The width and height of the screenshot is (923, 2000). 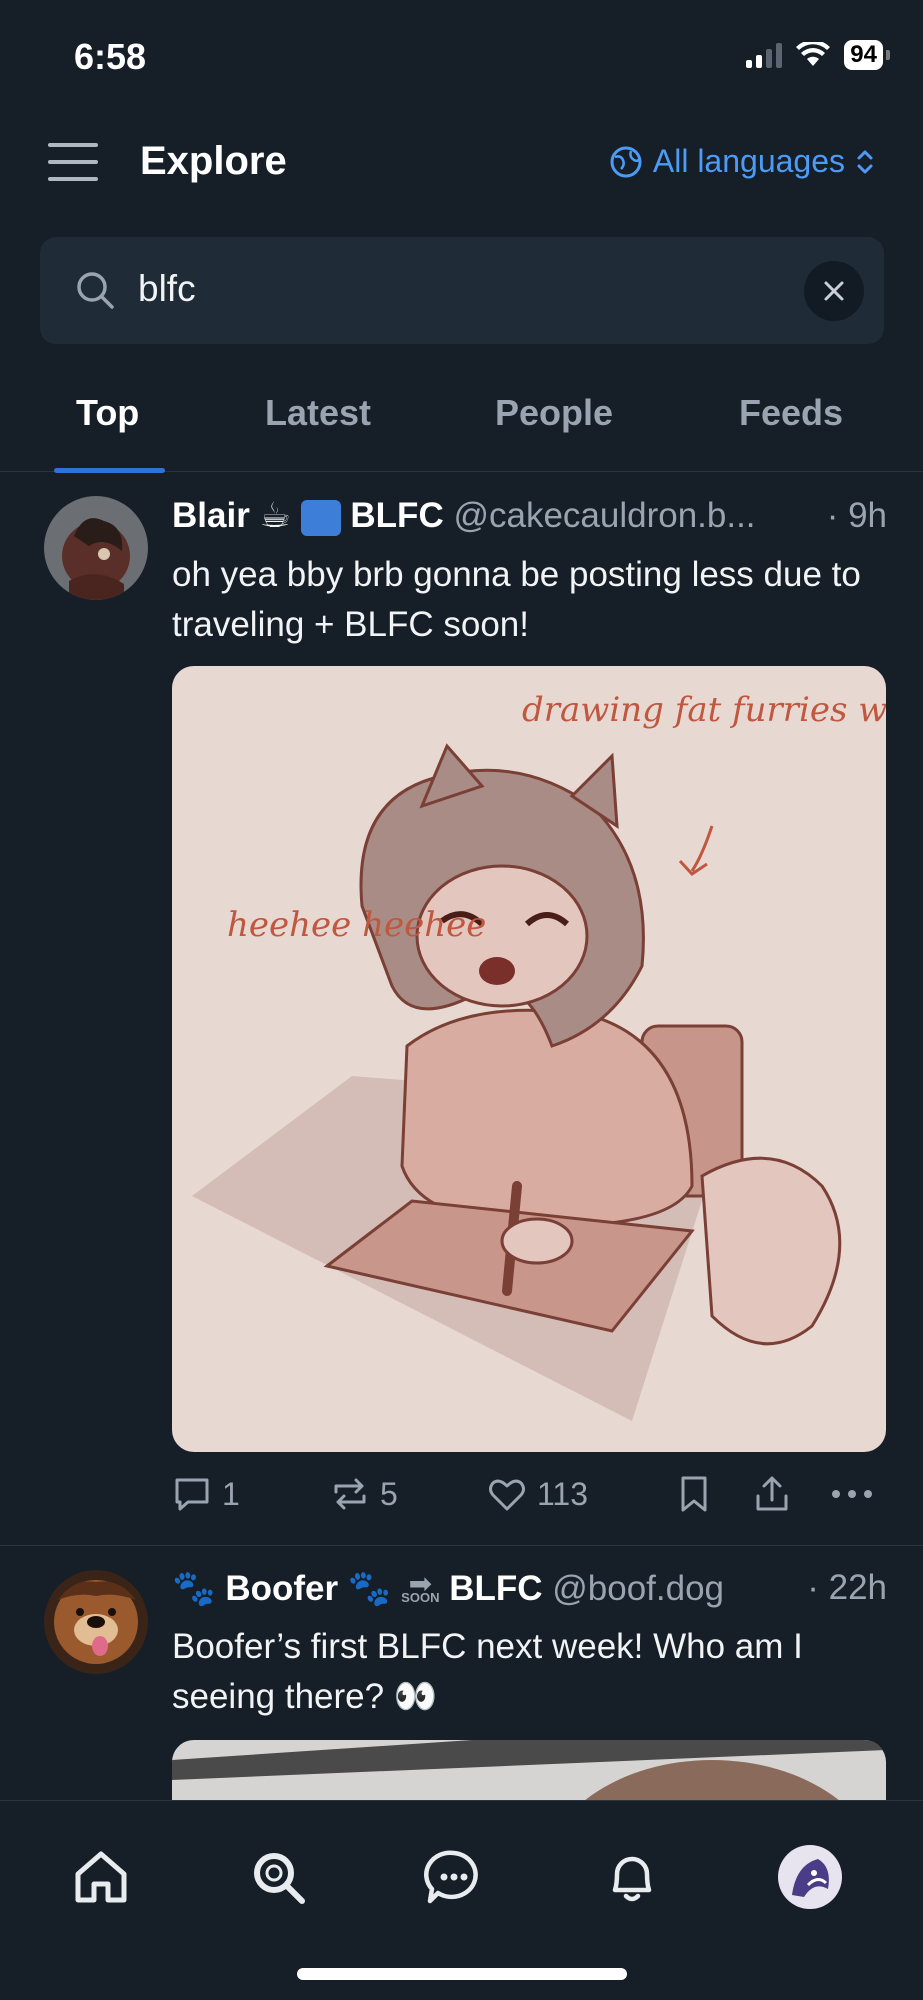 I want to click on clear-search-button, so click(x=834, y=291).